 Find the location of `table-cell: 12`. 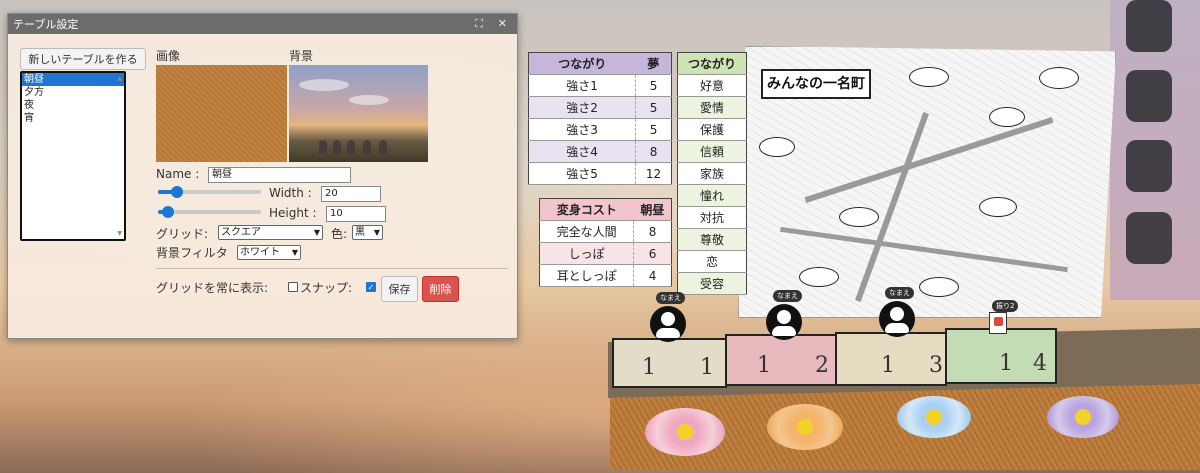

table-cell: 12 is located at coordinates (653, 173).